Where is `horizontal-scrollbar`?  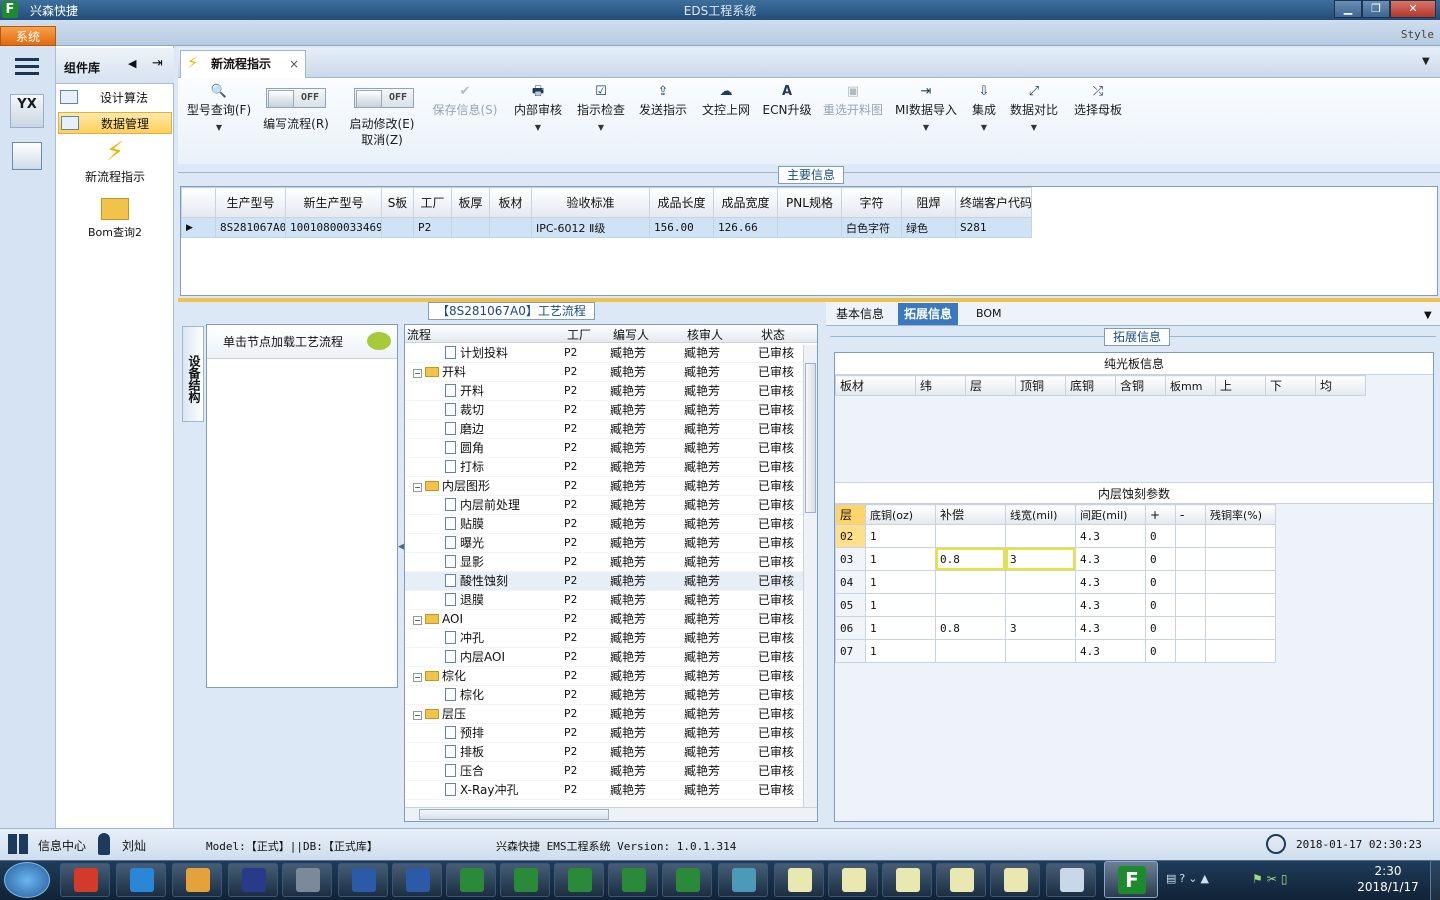
horizontal-scrollbar is located at coordinates (611, 814).